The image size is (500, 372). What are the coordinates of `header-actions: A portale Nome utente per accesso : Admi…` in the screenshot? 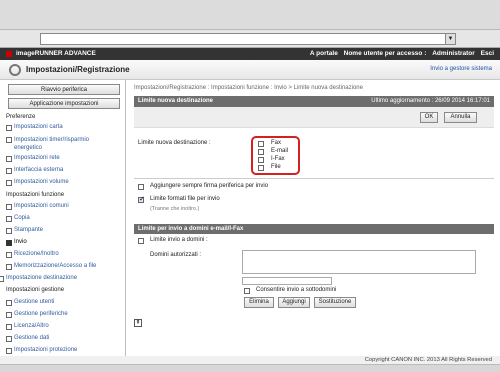 It's located at (400, 53).